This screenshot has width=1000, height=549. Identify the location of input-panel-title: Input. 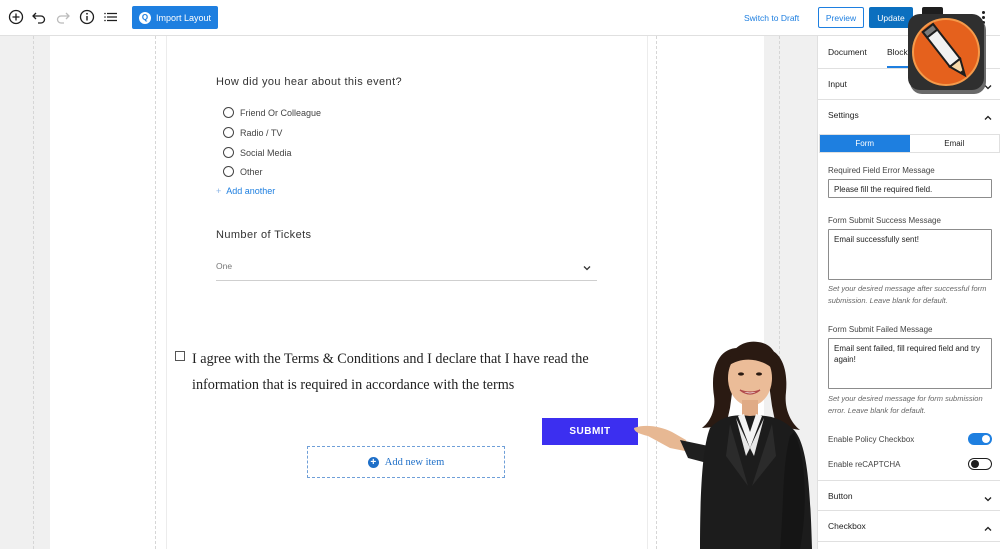
(837, 84).